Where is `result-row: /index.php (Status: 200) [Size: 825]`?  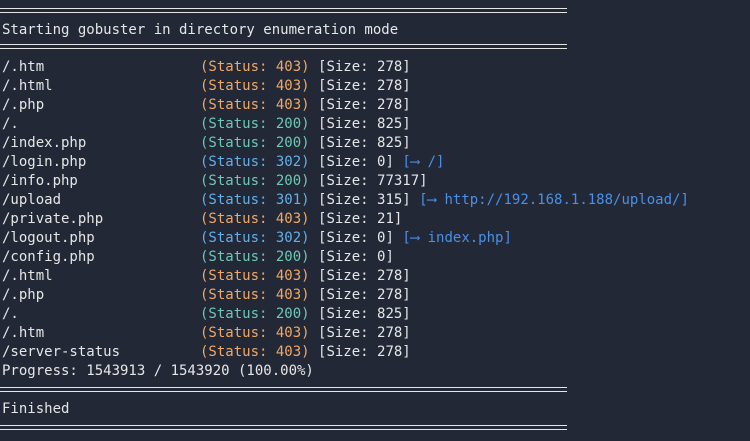 result-row: /index.php (Status: 200) [Size: 825] is located at coordinates (206, 143).